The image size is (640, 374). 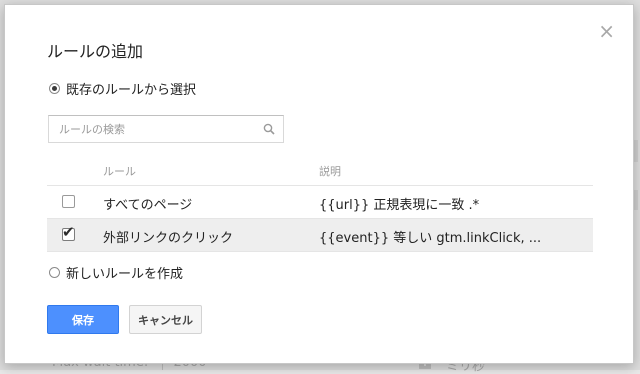 What do you see at coordinates (399, 205) in the screenshot?
I see `rule-description: {{url}} 正規表現に一致 .*` at bounding box center [399, 205].